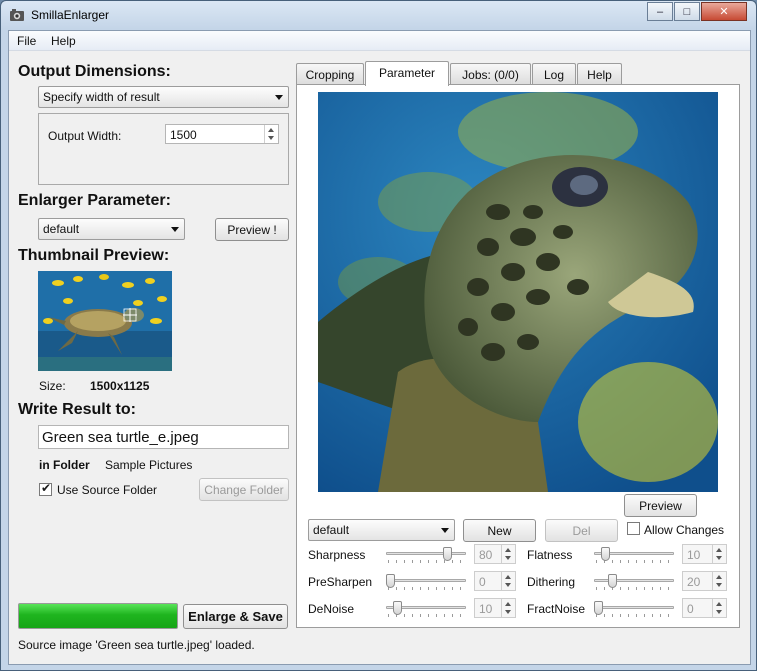 This screenshot has height=671, width=757. I want to click on denoise-label: DeNoise, so click(331, 609).